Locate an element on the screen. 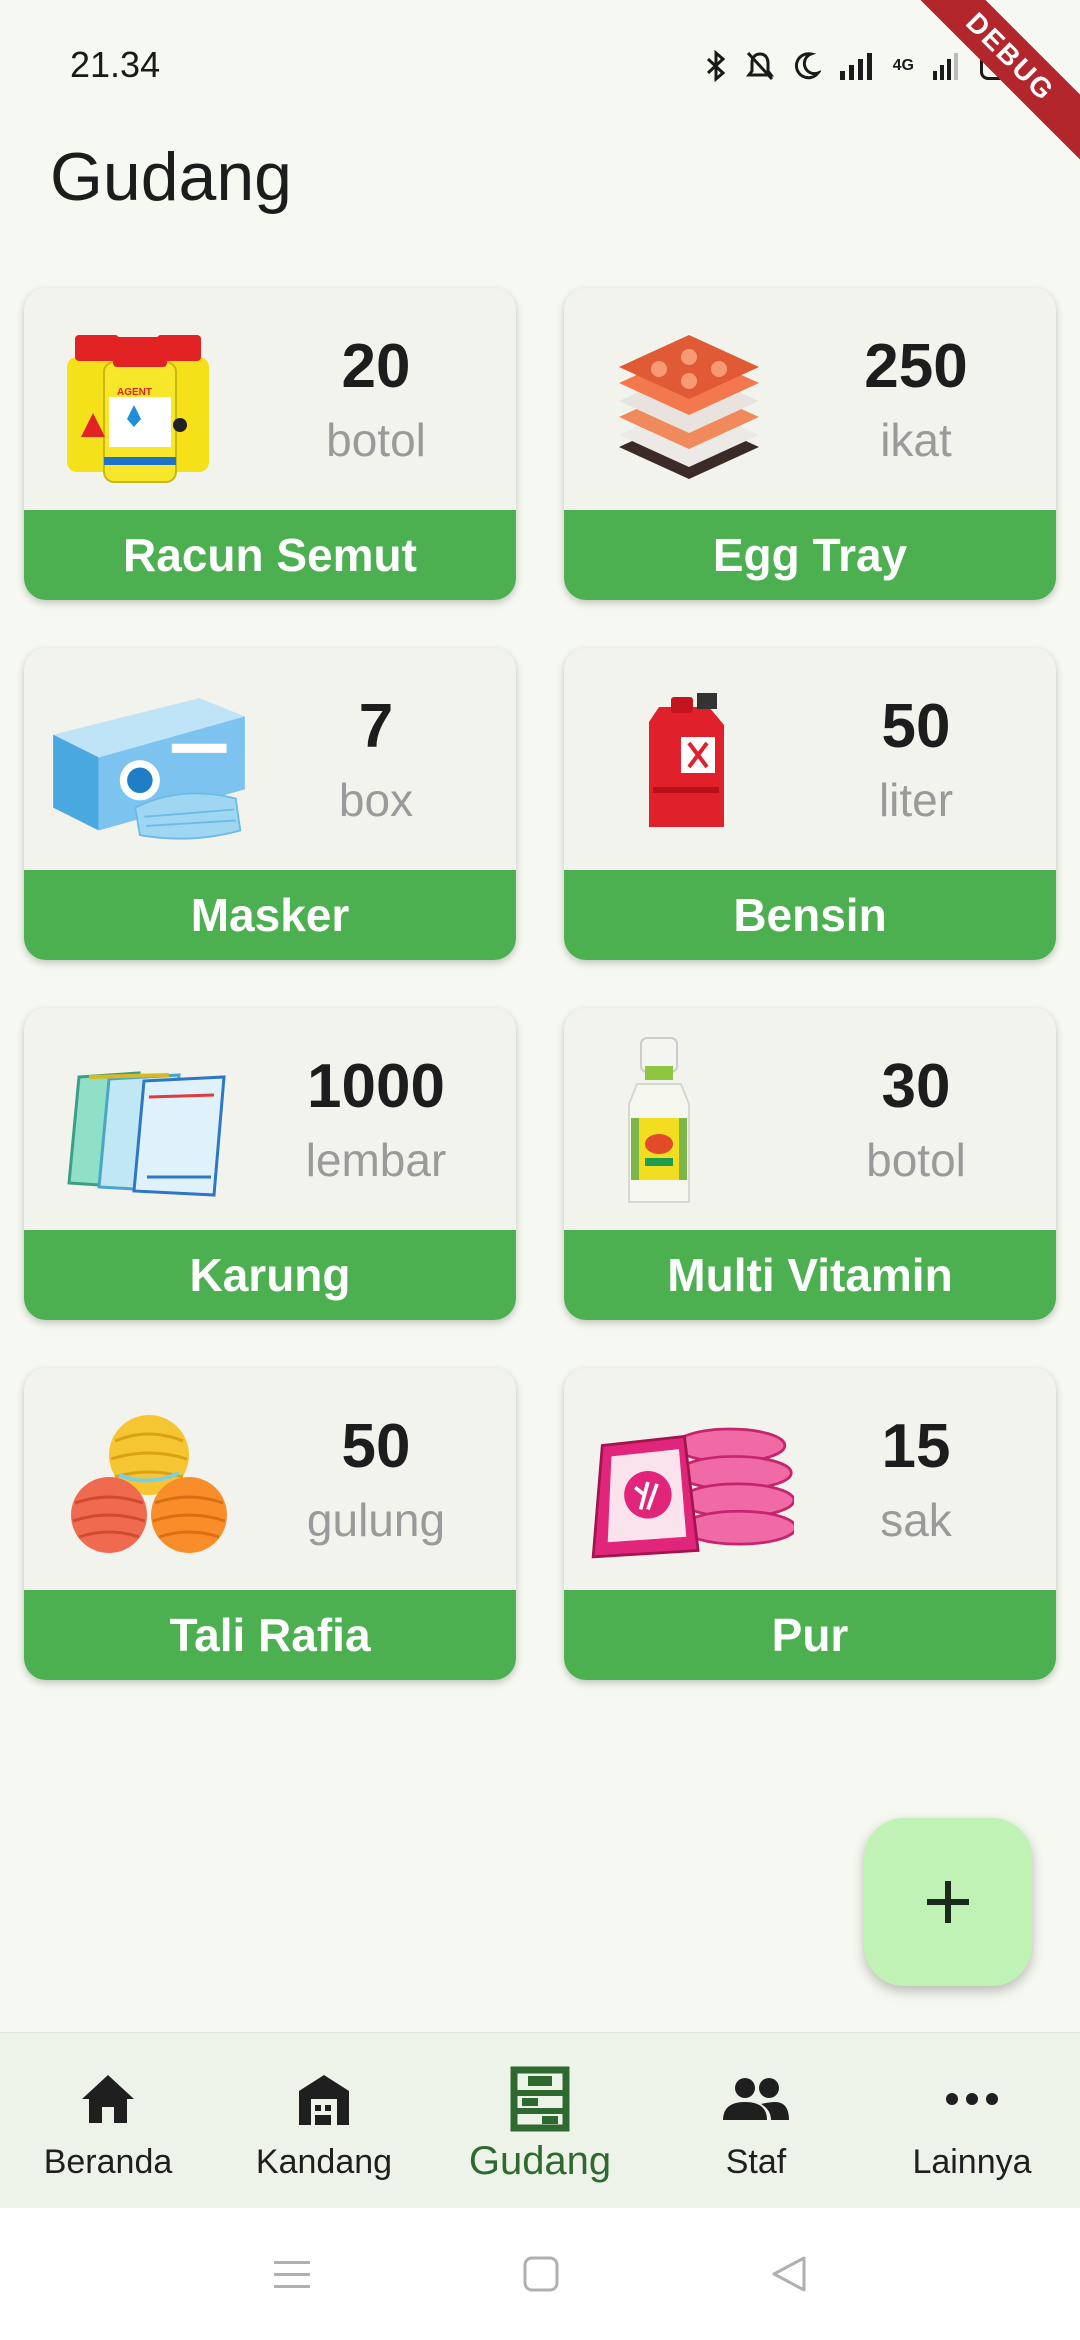 The height and width of the screenshot is (2340, 1080). bluetooth-icon is located at coordinates (715, 66).